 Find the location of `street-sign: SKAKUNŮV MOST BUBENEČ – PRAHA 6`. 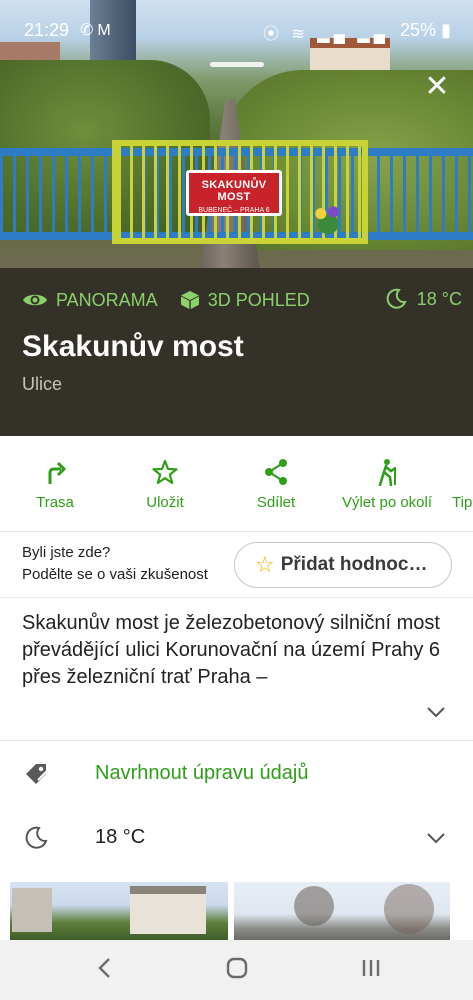

street-sign: SKAKUNŮV MOST BUBENEČ – PRAHA 6 is located at coordinates (234, 193).